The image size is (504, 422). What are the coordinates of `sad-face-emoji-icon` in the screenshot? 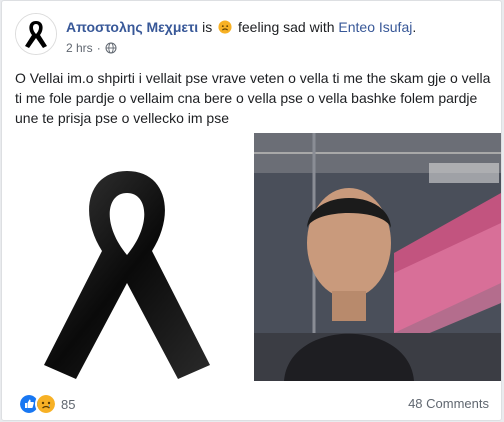 It's located at (225, 27).